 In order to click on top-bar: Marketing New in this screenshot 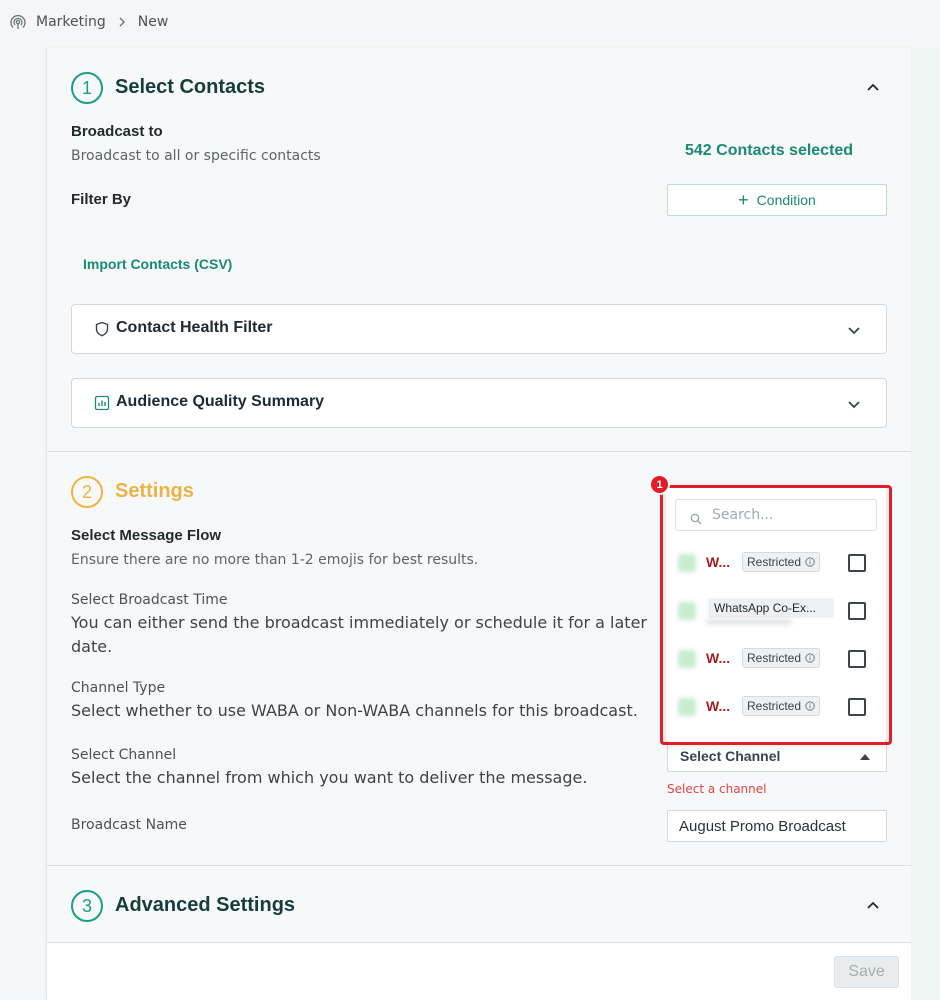, I will do `click(470, 24)`.